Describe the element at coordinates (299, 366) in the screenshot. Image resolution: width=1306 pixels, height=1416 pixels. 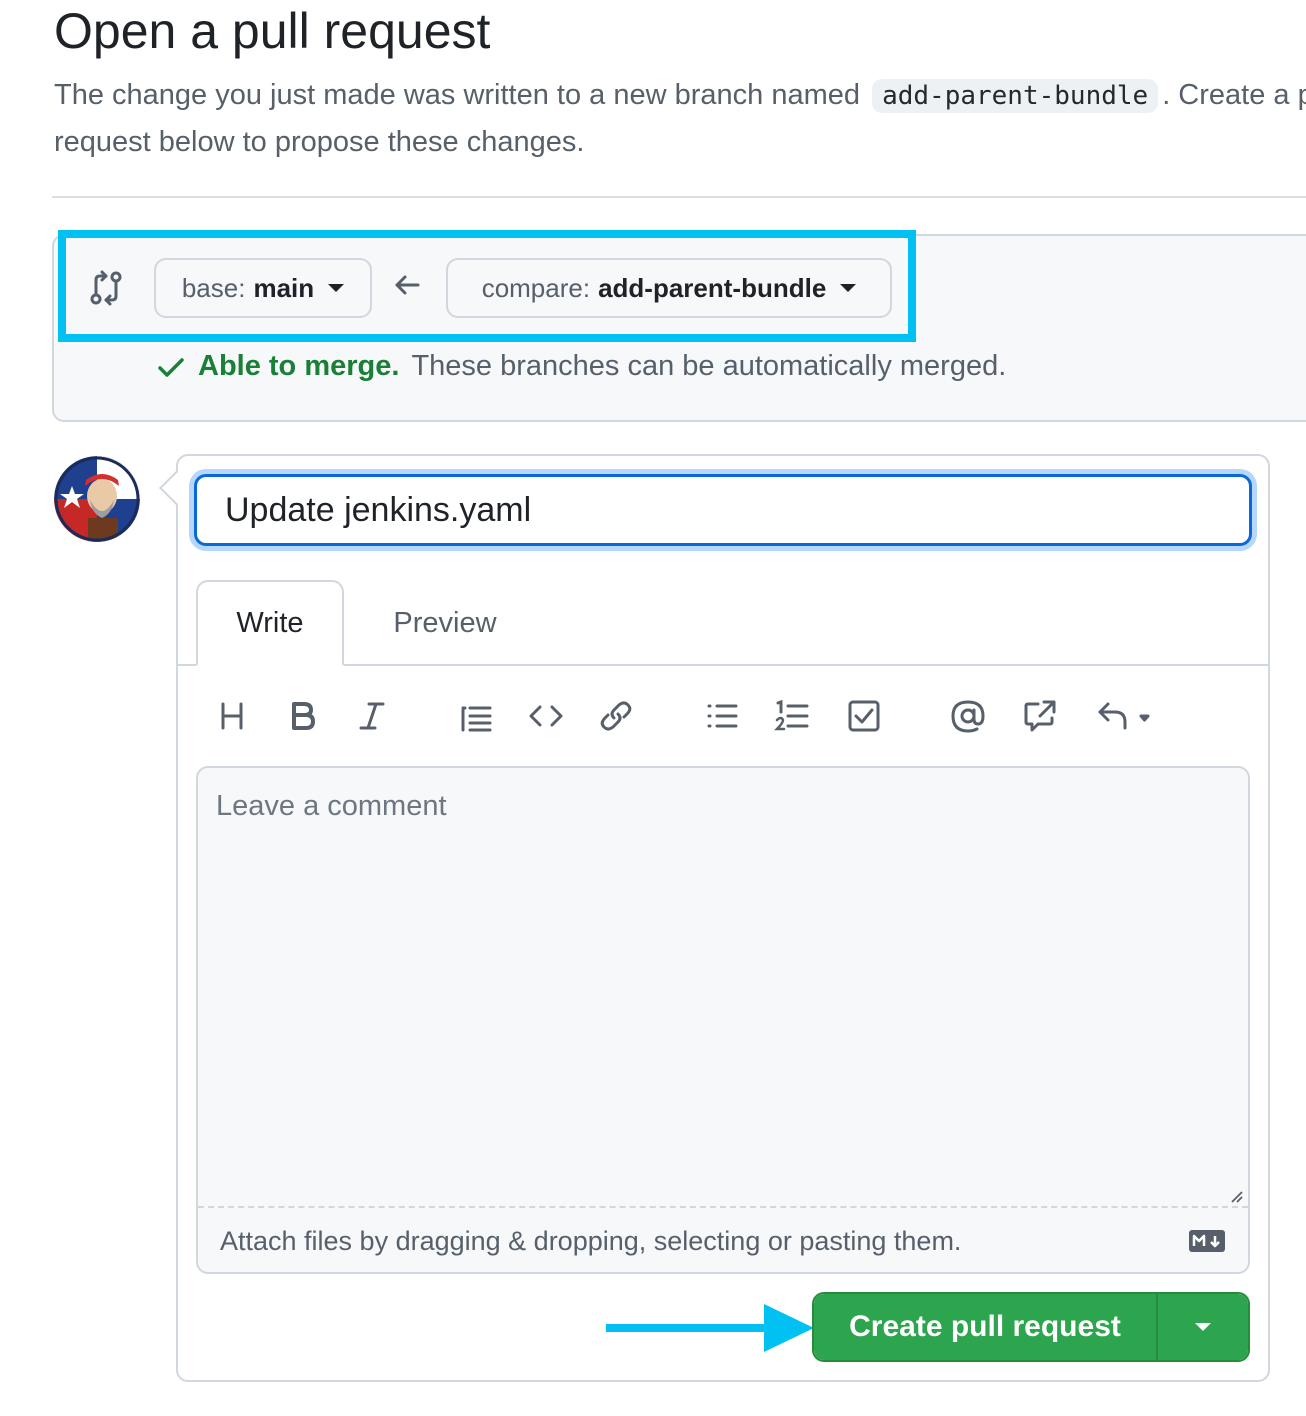
I see `merge-ok-label: Able to merge.` at that location.